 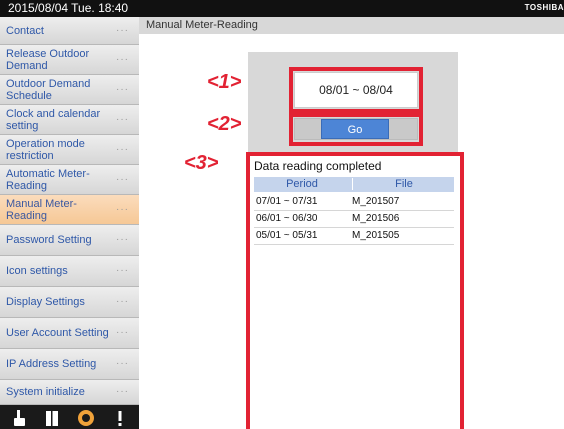 I want to click on sidebar-item-user-account-setting: User Account Setting ···, so click(x=69, y=333).